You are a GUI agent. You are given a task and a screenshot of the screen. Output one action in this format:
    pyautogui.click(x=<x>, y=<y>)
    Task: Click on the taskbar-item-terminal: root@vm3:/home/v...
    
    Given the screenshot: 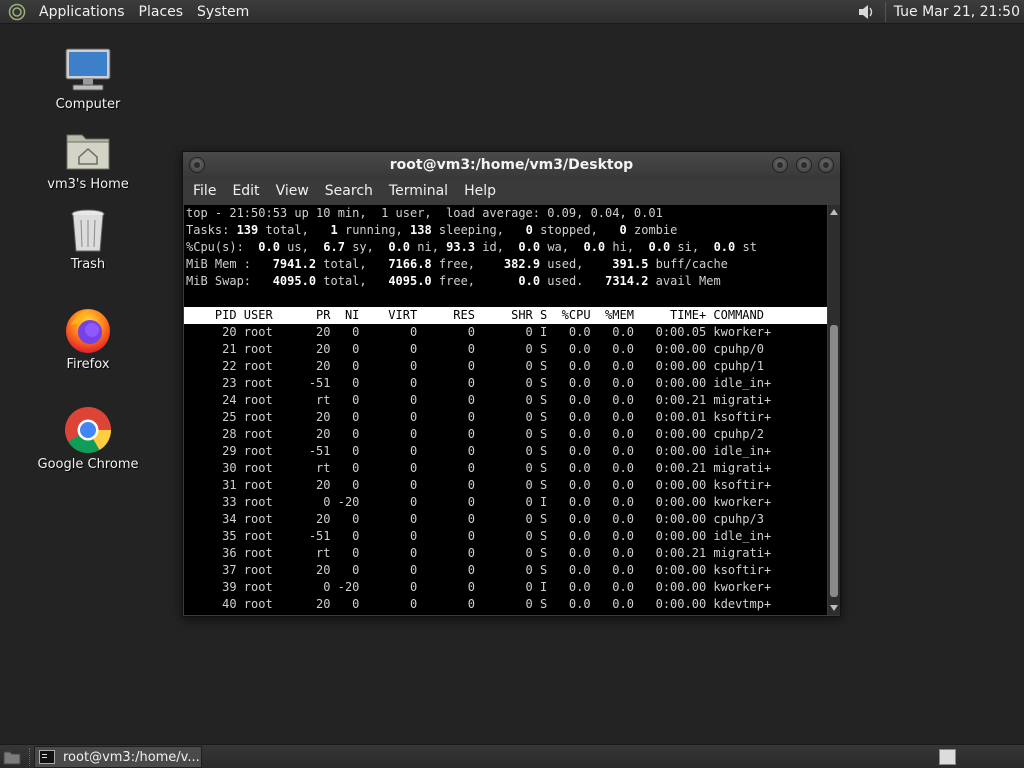 What is the action you would take?
    pyautogui.click(x=118, y=757)
    